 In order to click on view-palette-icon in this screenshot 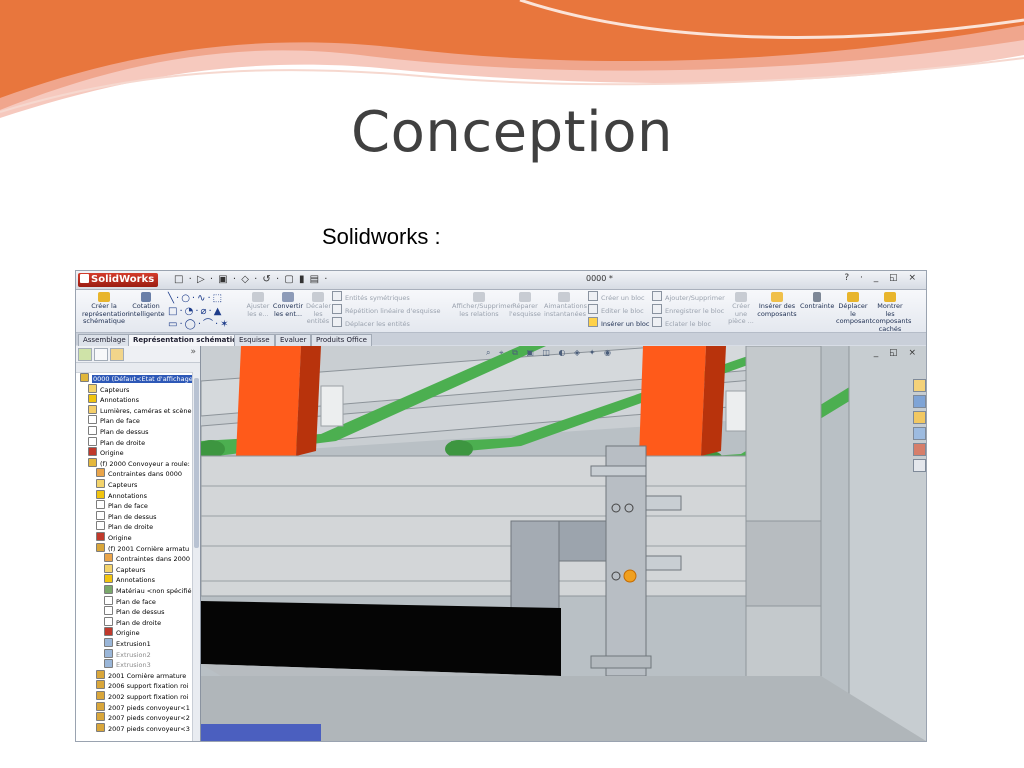, I will do `click(919, 433)`.